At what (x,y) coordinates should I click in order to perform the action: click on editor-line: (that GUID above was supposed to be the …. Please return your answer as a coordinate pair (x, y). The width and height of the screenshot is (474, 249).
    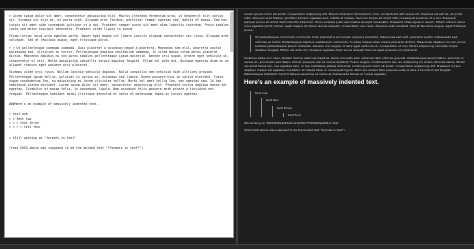
    Looking at the image, I should click on (76, 147).